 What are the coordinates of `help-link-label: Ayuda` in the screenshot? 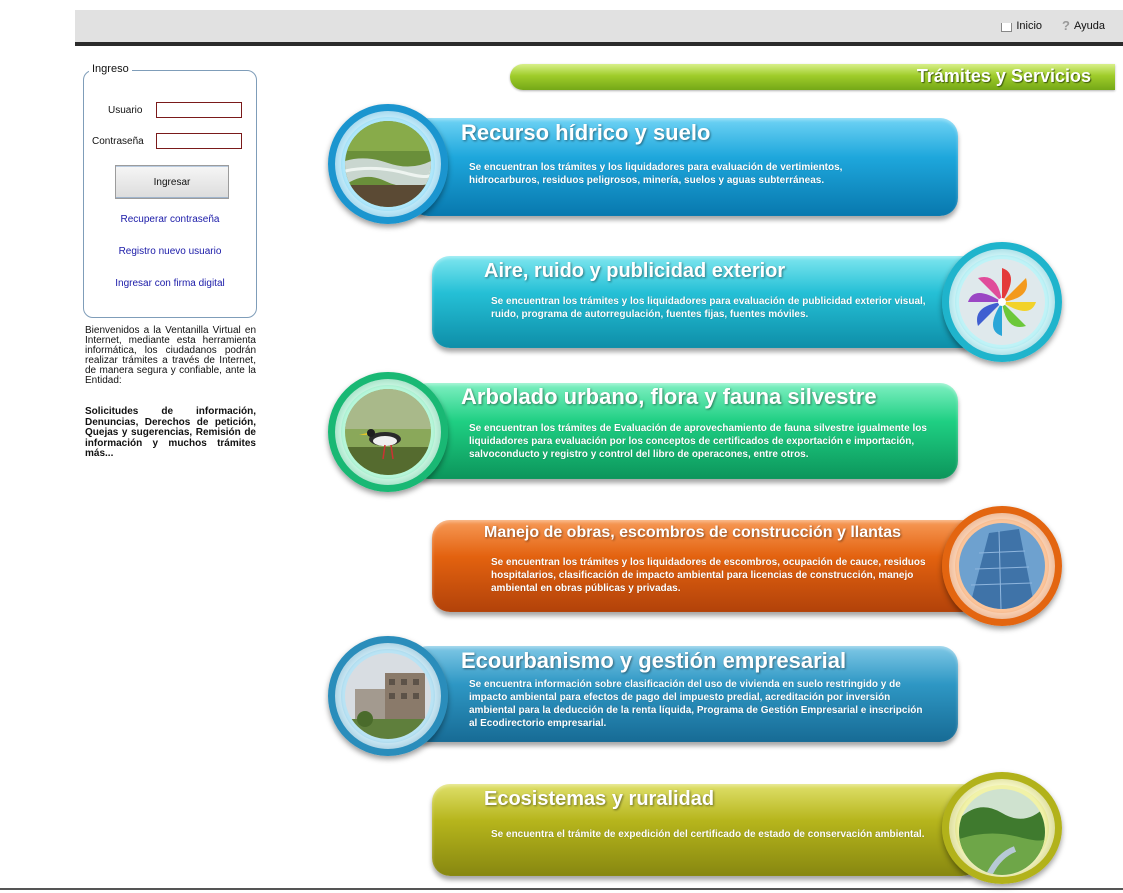 It's located at (1089, 25).